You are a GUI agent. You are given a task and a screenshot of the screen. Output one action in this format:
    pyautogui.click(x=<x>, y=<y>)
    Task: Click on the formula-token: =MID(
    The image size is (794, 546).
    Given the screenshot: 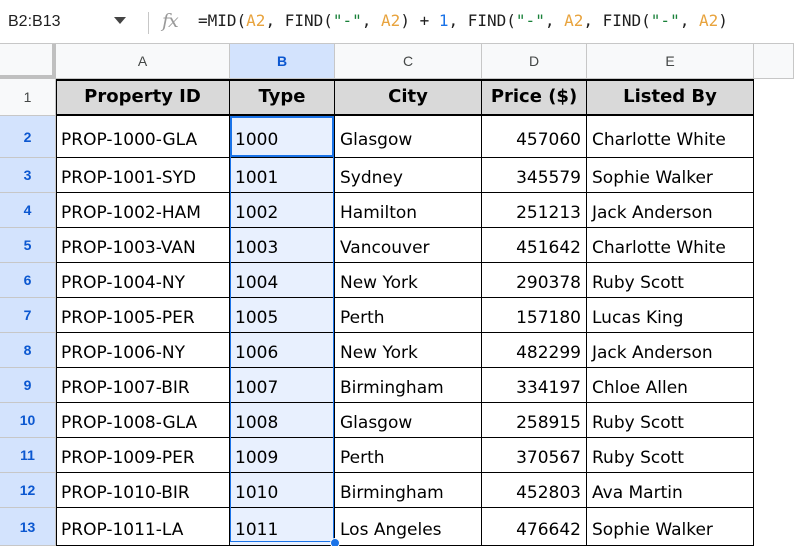 What is the action you would take?
    pyautogui.click(x=222, y=20)
    